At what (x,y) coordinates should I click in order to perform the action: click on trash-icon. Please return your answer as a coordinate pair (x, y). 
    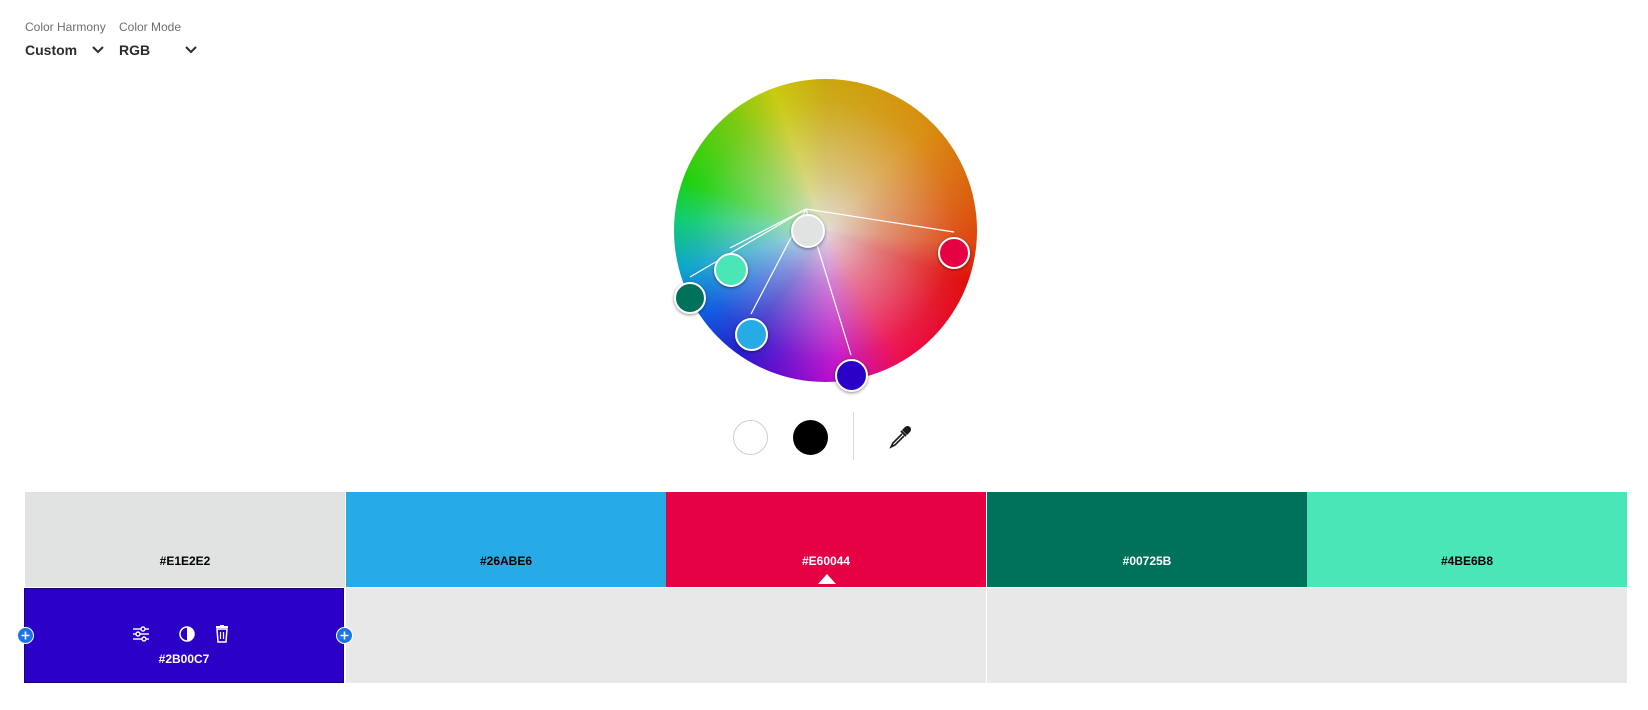
    Looking at the image, I should click on (222, 634).